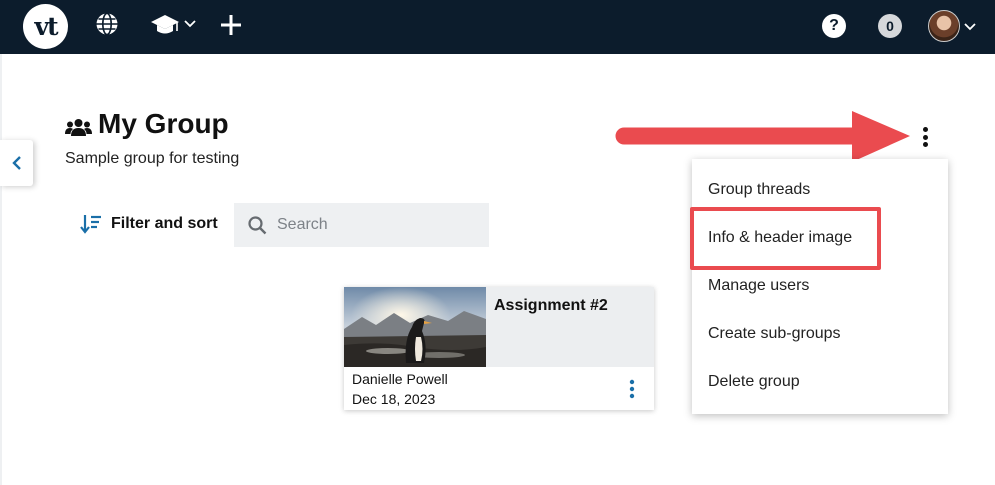 This screenshot has width=995, height=485. What do you see at coordinates (497, 27) in the screenshot?
I see `top-nav-bar: vt ? 0` at bounding box center [497, 27].